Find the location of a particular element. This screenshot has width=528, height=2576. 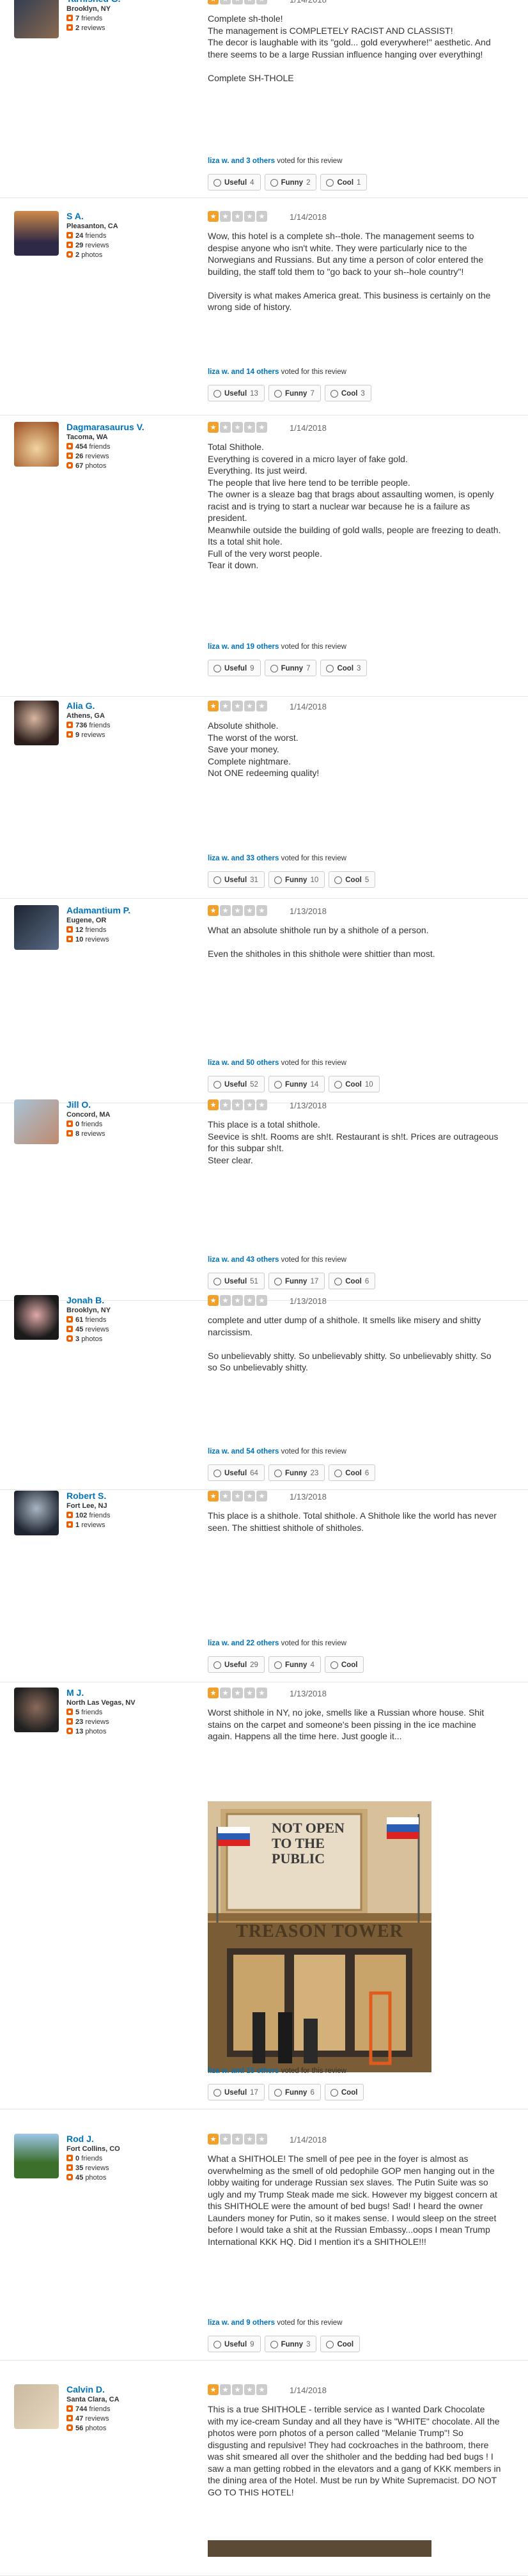

voters-link: liza w. and 15 others is located at coordinates (243, 2071).